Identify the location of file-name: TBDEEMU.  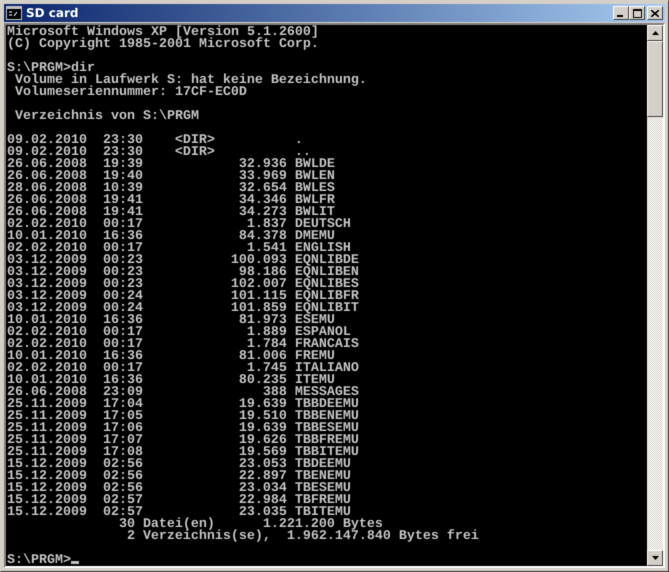
(323, 465).